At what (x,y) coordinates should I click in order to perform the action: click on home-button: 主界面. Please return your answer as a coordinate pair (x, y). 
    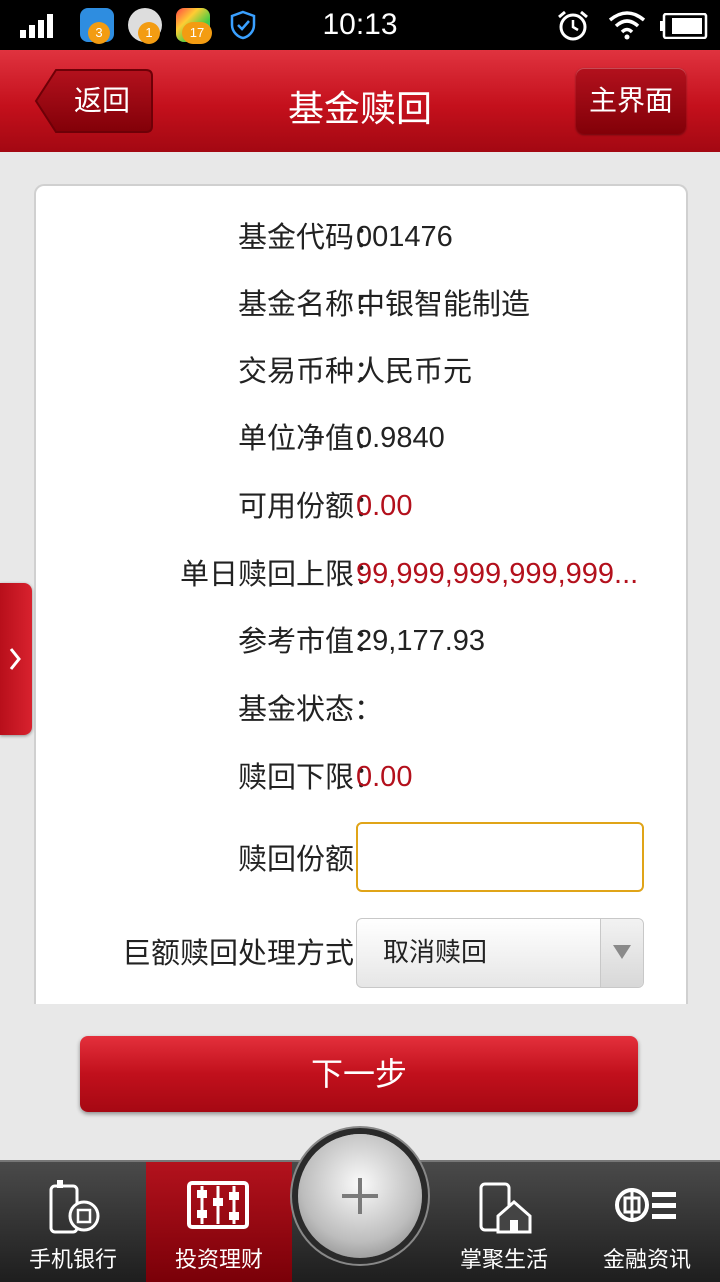
    Looking at the image, I should click on (631, 101).